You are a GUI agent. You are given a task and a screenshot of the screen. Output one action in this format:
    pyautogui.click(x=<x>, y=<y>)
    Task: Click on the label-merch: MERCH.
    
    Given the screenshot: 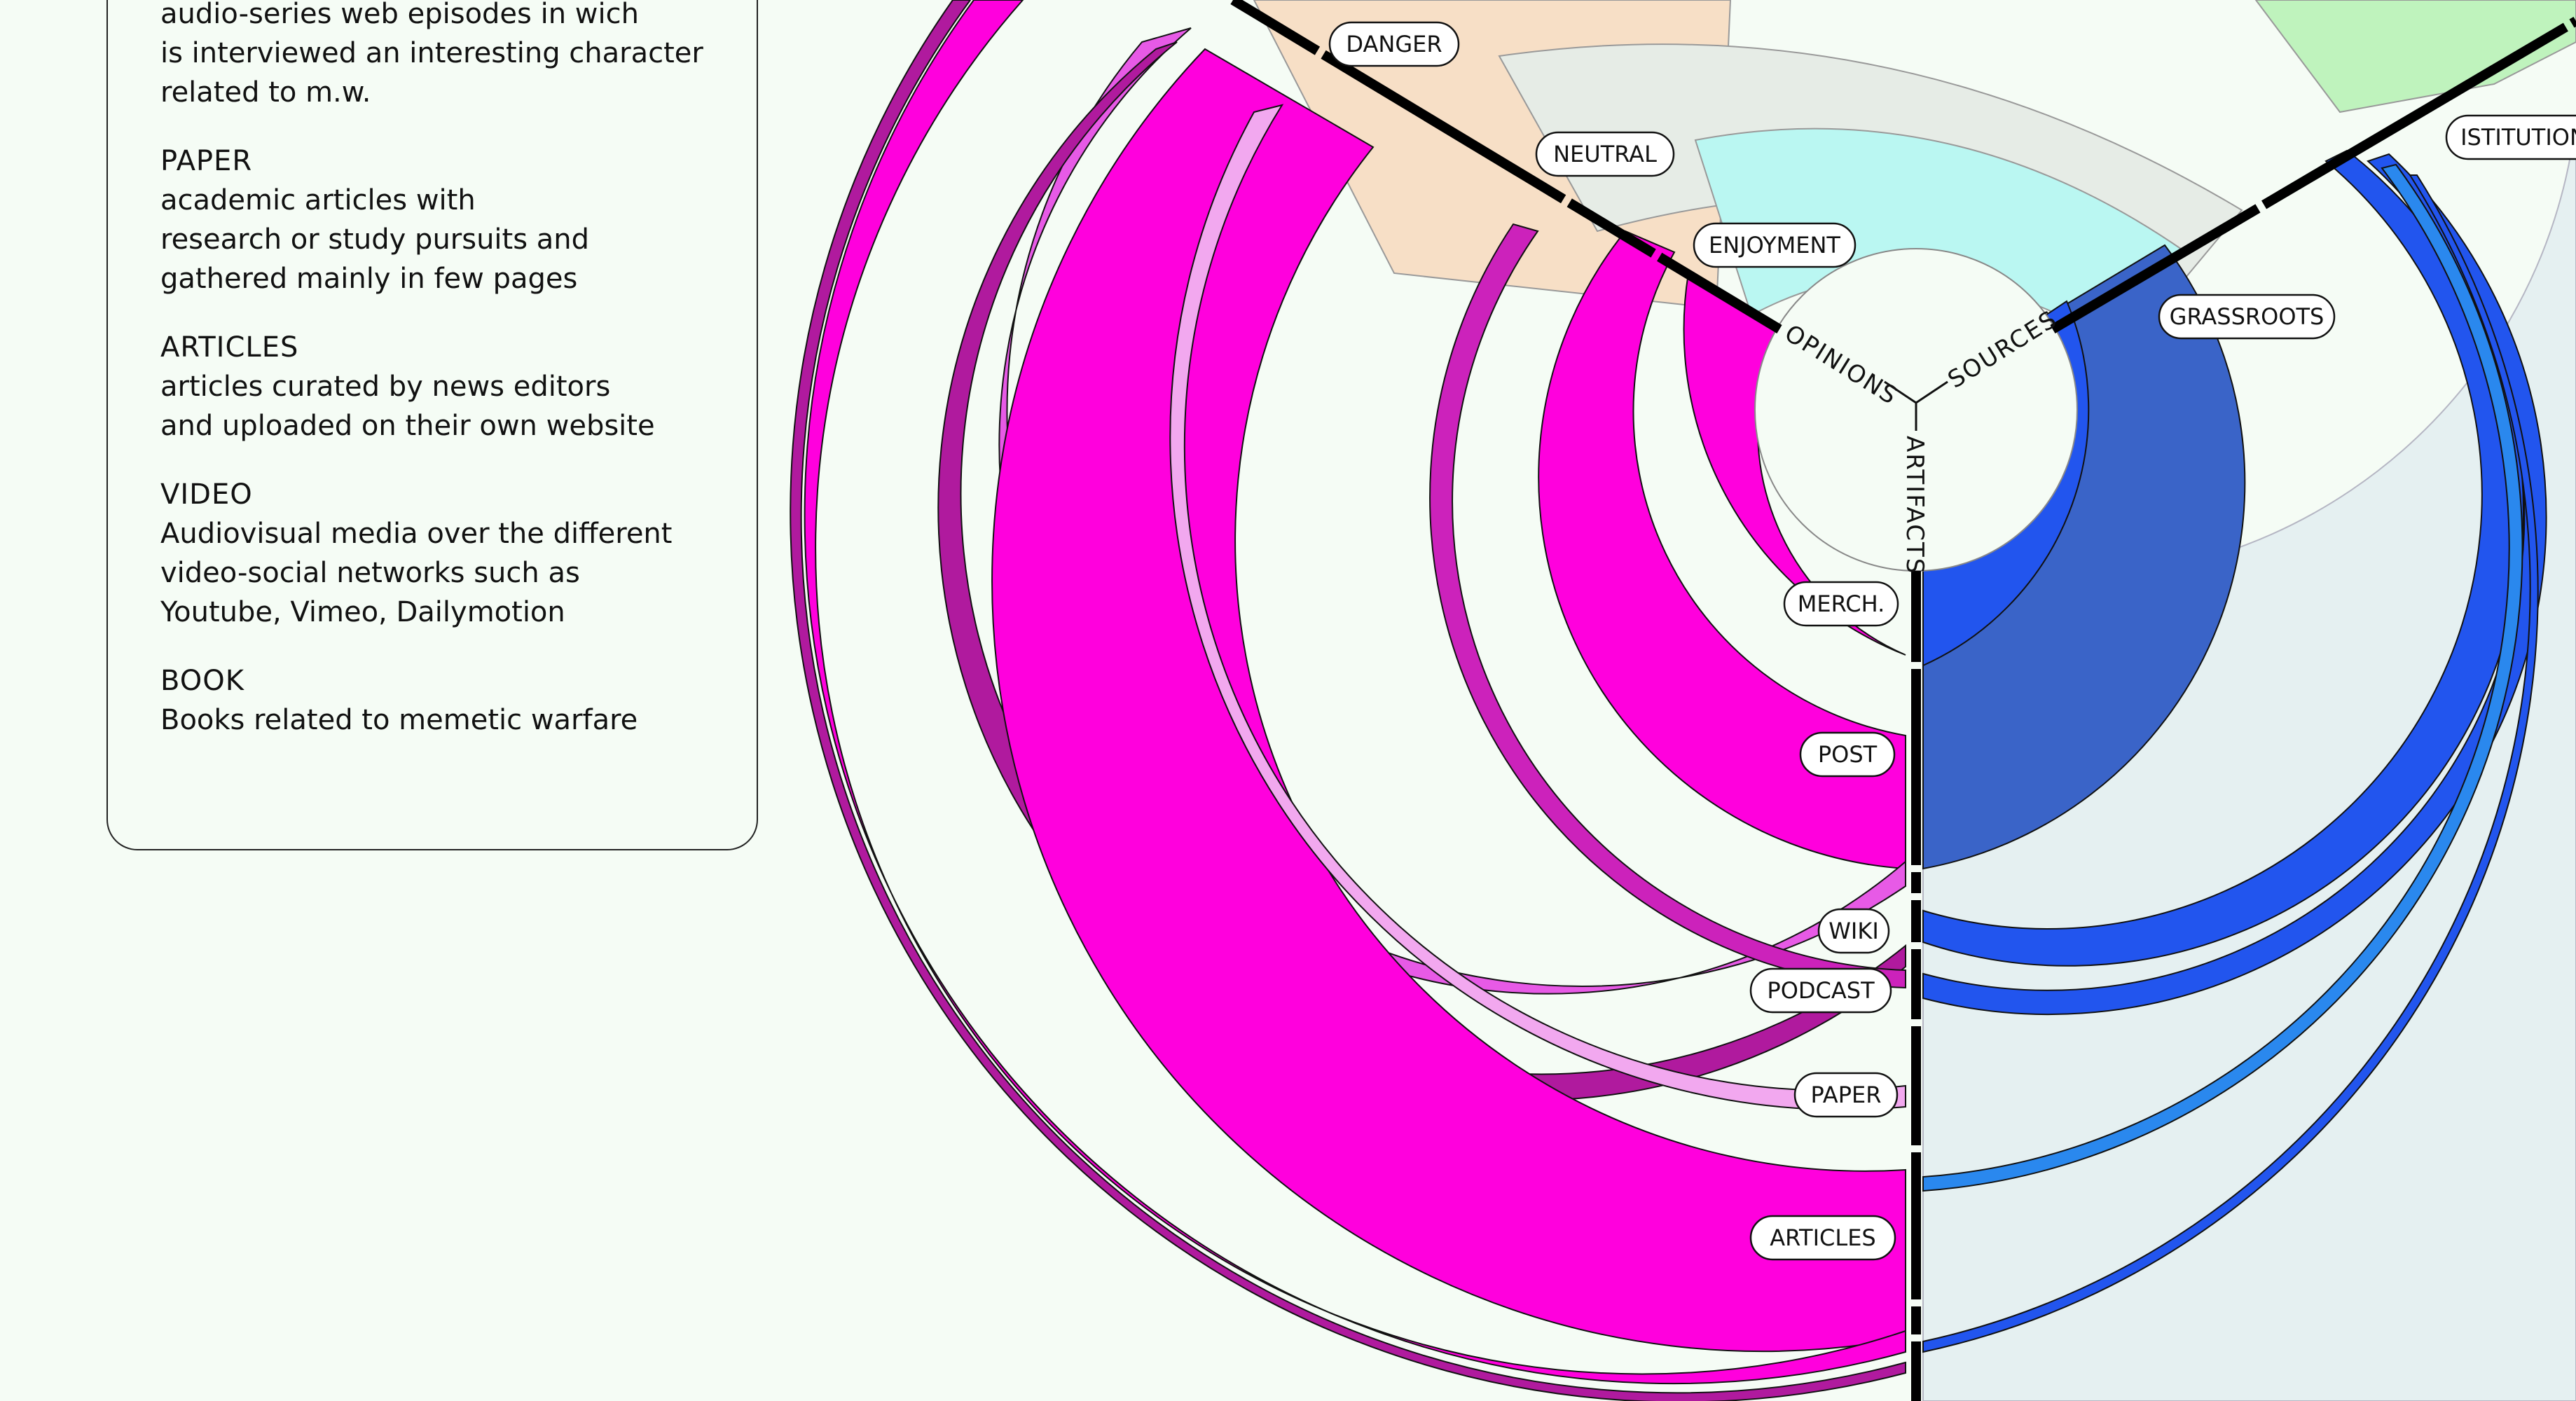 What is the action you would take?
    pyautogui.click(x=1841, y=604)
    